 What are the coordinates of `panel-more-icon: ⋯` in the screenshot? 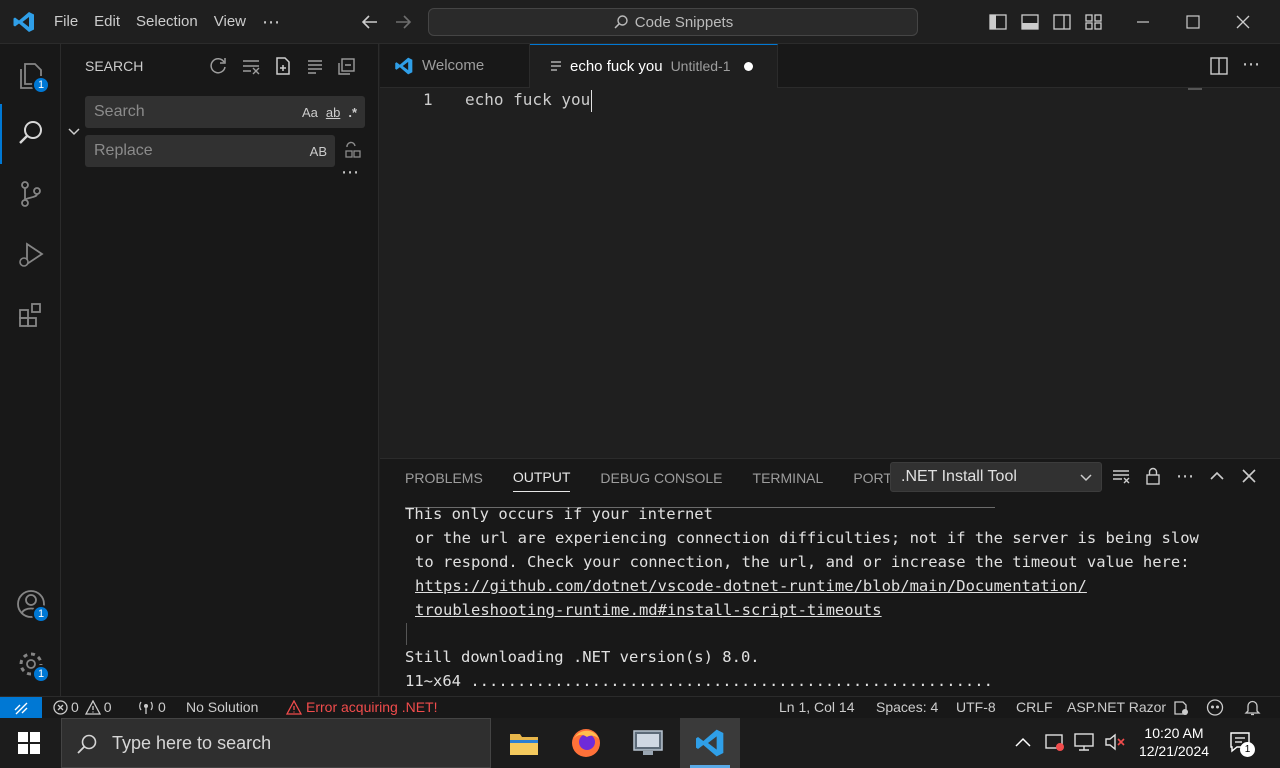 It's located at (1185, 476).